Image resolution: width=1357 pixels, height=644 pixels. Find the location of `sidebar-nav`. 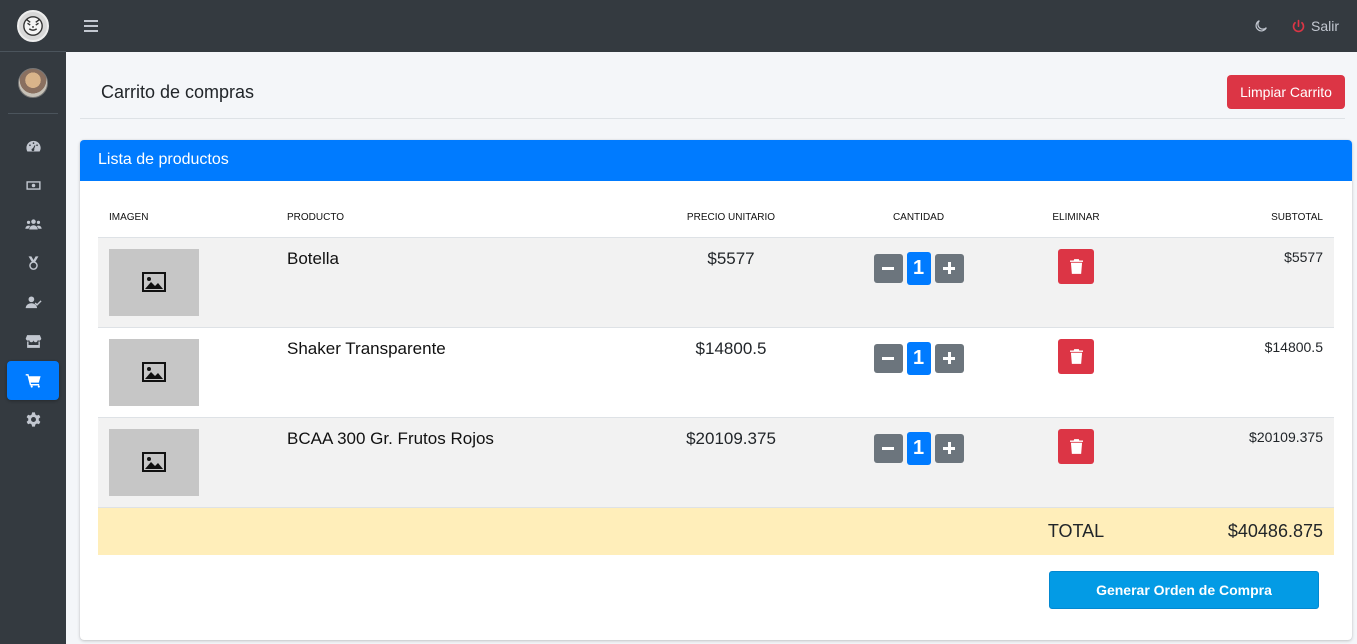

sidebar-nav is located at coordinates (33, 276).